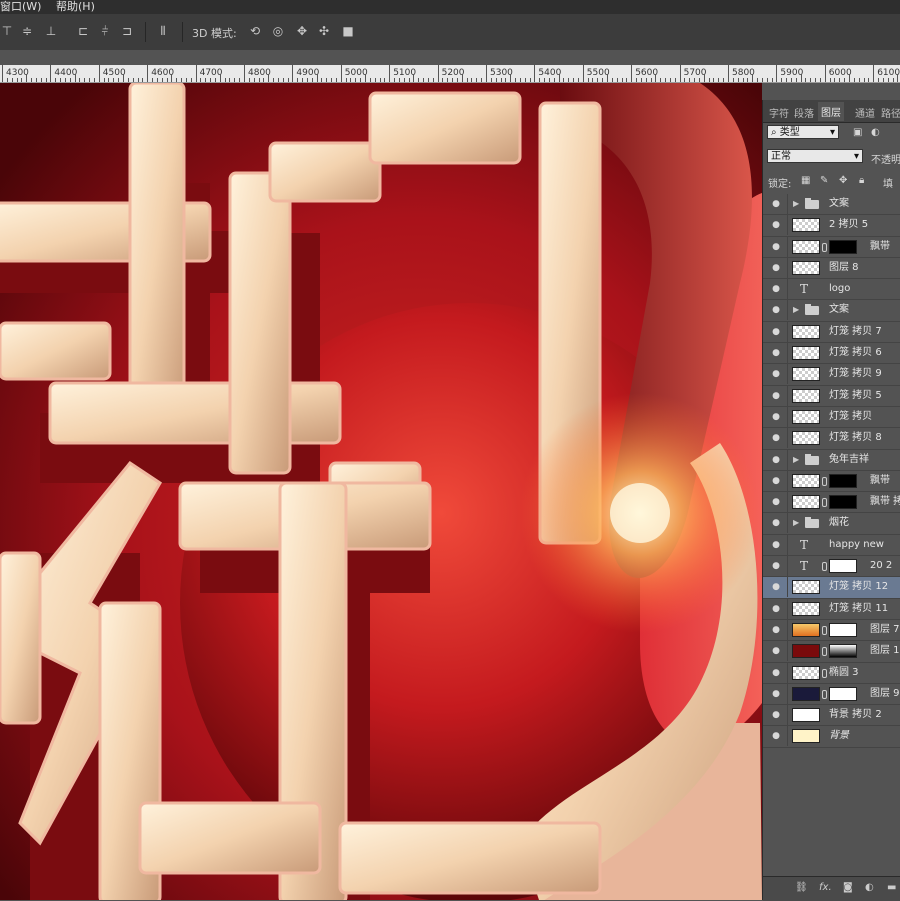 The image size is (900, 901). What do you see at coordinates (890, 112) in the screenshot?
I see `tab-paths: 路径` at bounding box center [890, 112].